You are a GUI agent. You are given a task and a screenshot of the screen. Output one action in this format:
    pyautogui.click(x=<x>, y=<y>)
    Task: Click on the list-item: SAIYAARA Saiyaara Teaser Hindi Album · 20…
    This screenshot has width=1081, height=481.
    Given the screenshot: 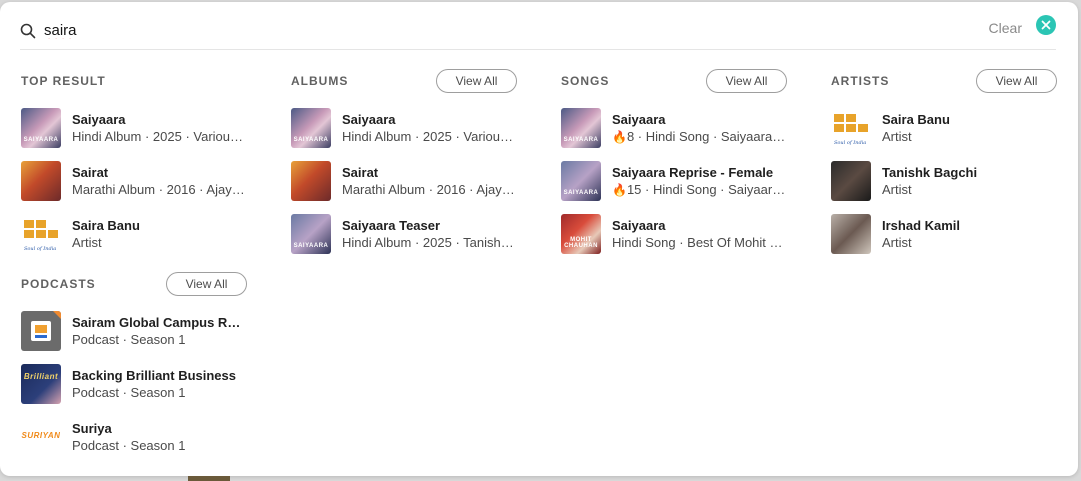 What is the action you would take?
    pyautogui.click(x=404, y=234)
    